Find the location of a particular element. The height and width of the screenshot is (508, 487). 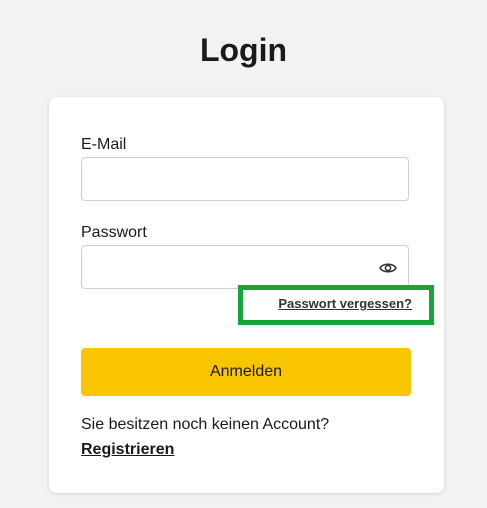

password-field is located at coordinates (245, 267).